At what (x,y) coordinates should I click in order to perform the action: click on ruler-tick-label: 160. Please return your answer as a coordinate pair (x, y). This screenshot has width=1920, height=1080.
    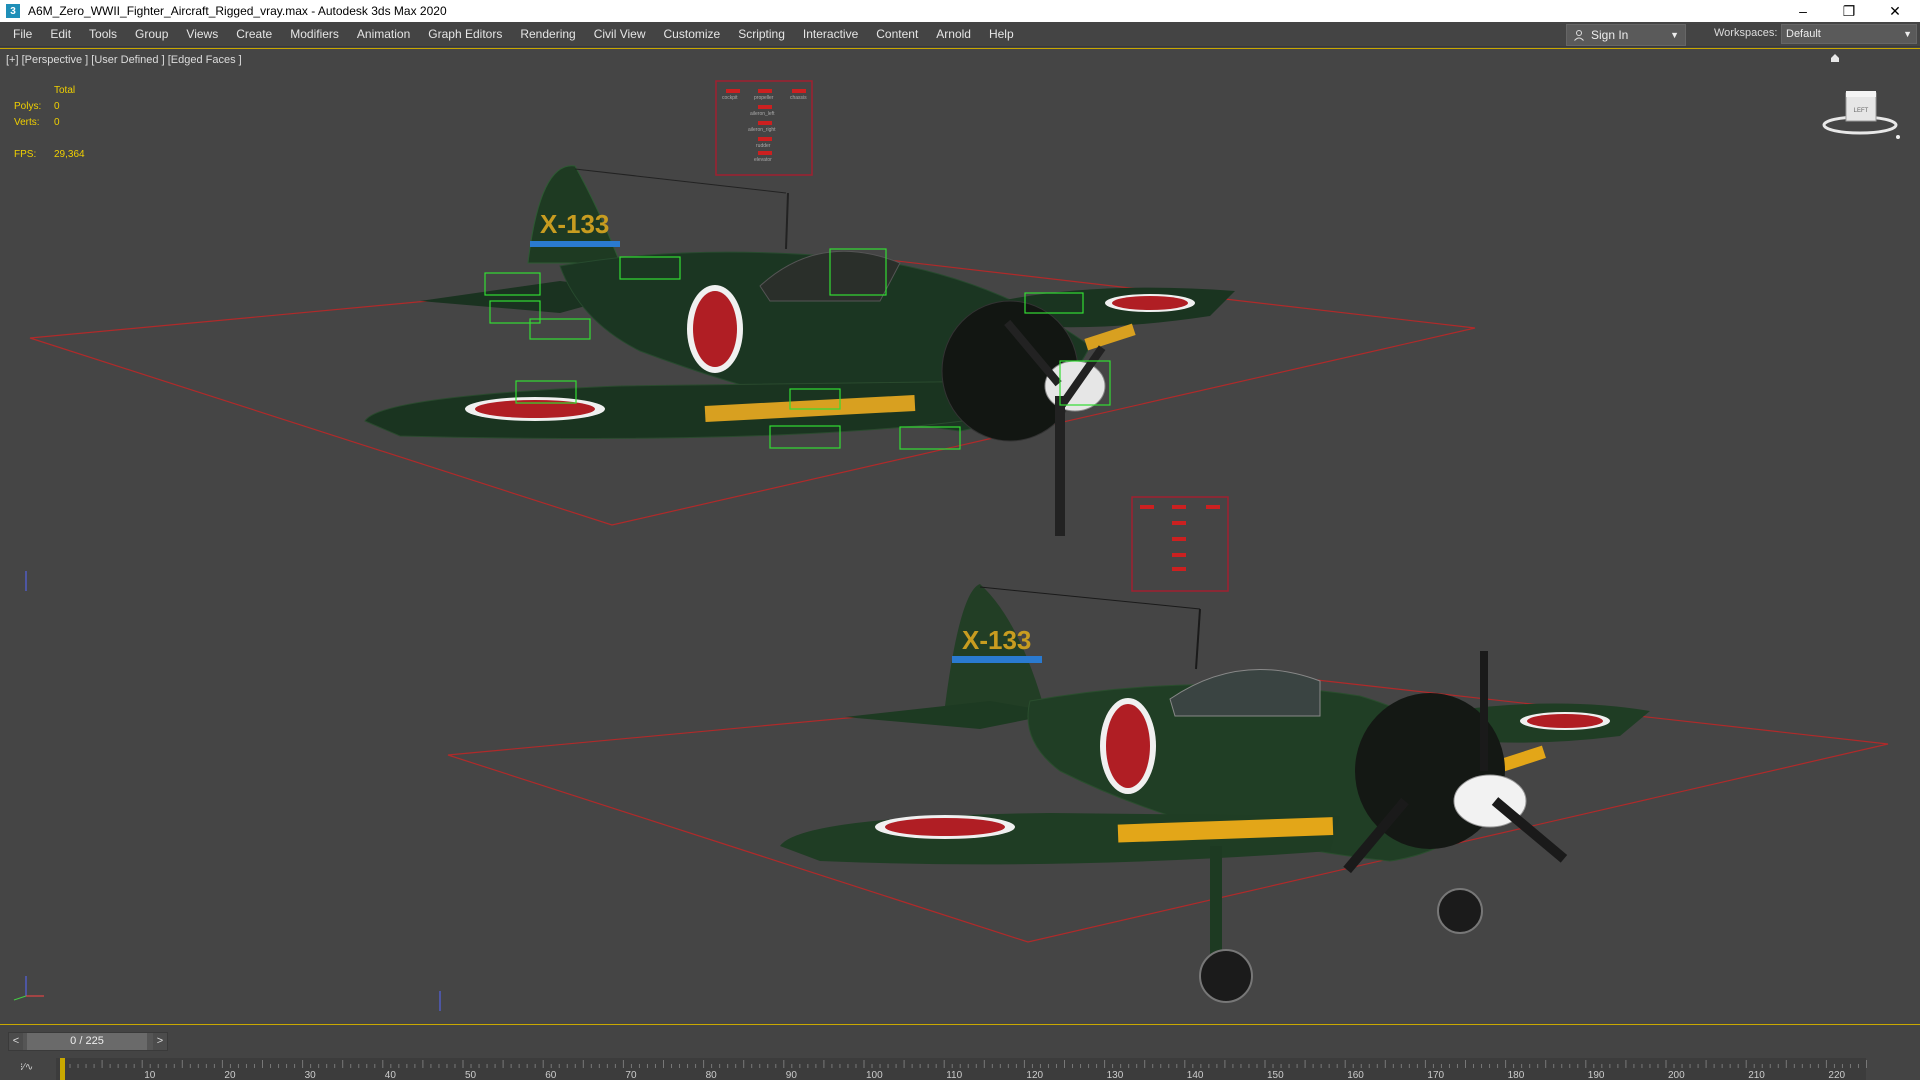
    Looking at the image, I should click on (1355, 1075).